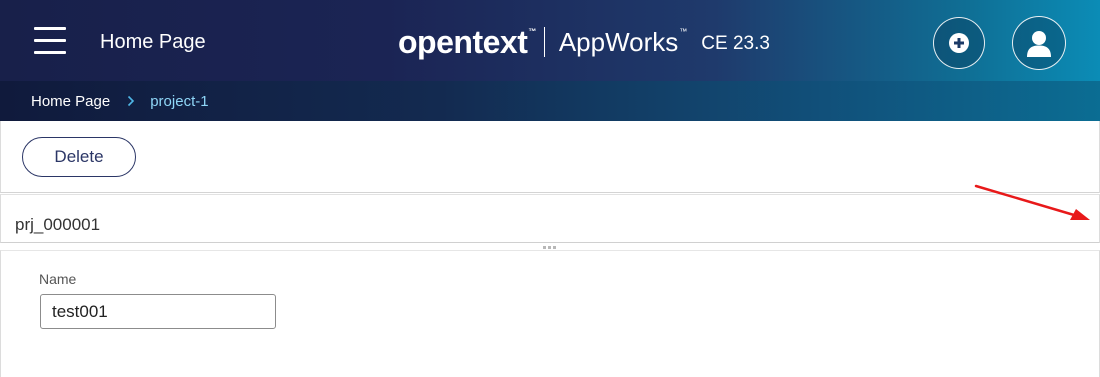 The image size is (1100, 377). I want to click on add-button, so click(959, 43).